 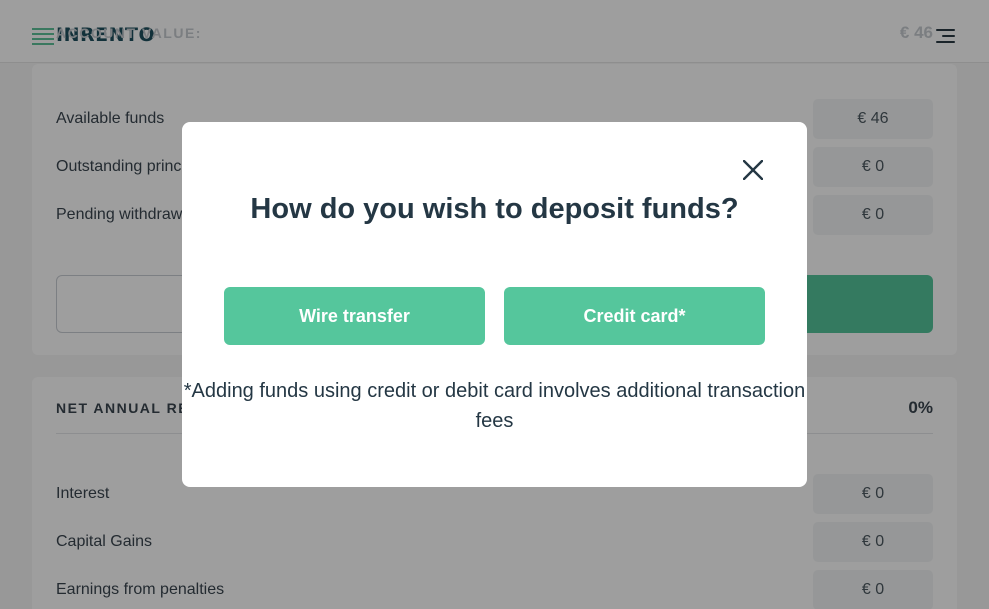 What do you see at coordinates (634, 316) in the screenshot?
I see `credit-card-button: Credit card*` at bounding box center [634, 316].